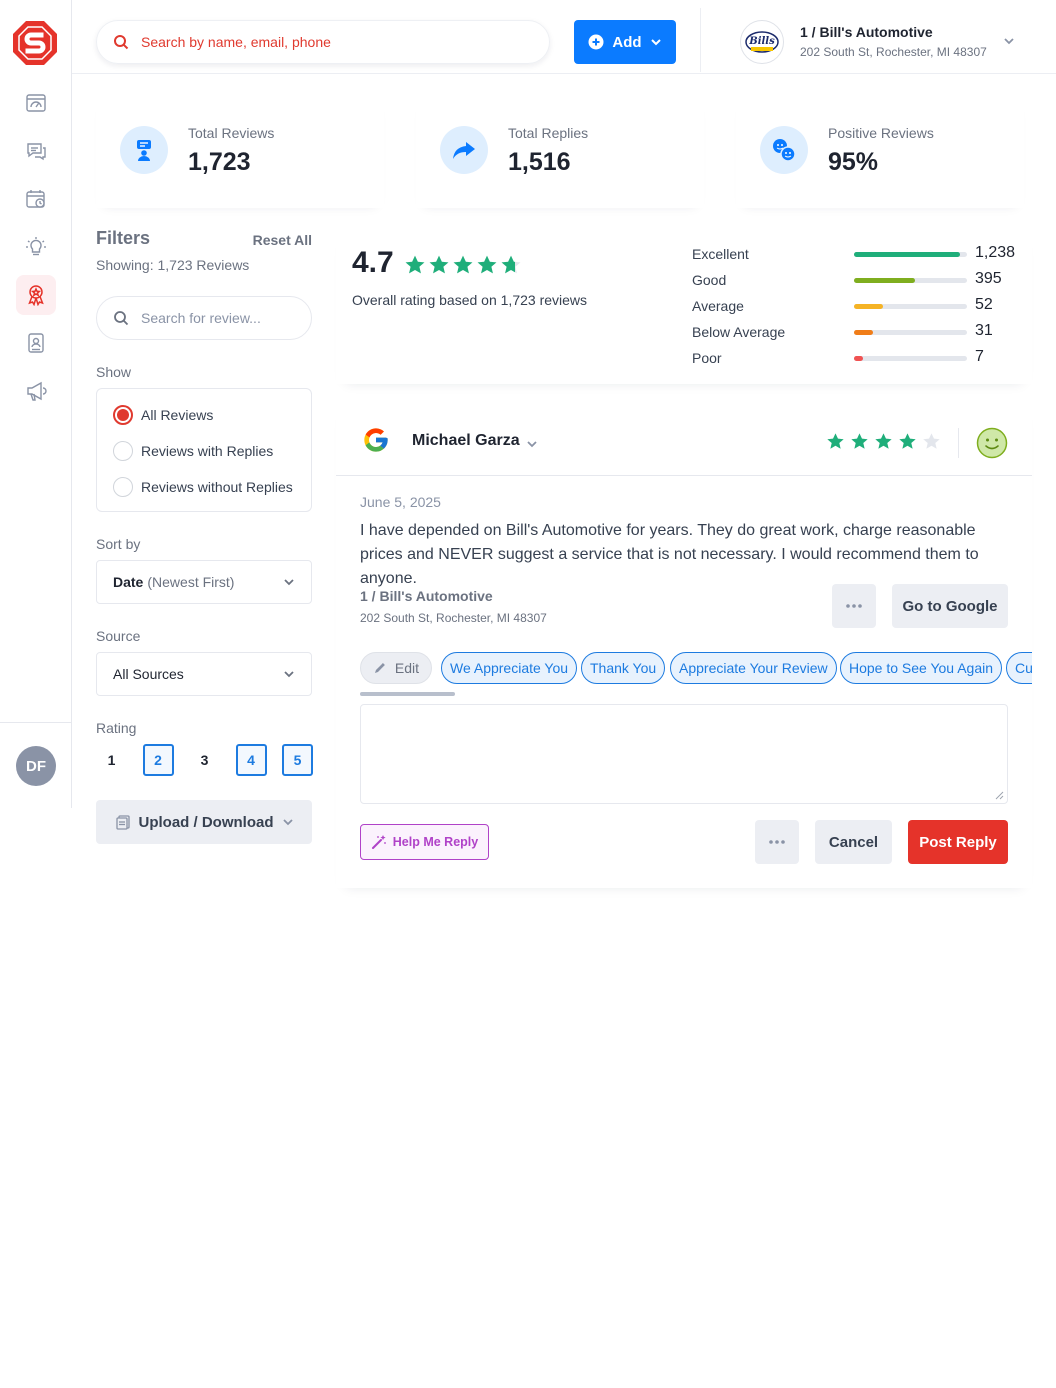  I want to click on rating-option-5: 5, so click(297, 760).